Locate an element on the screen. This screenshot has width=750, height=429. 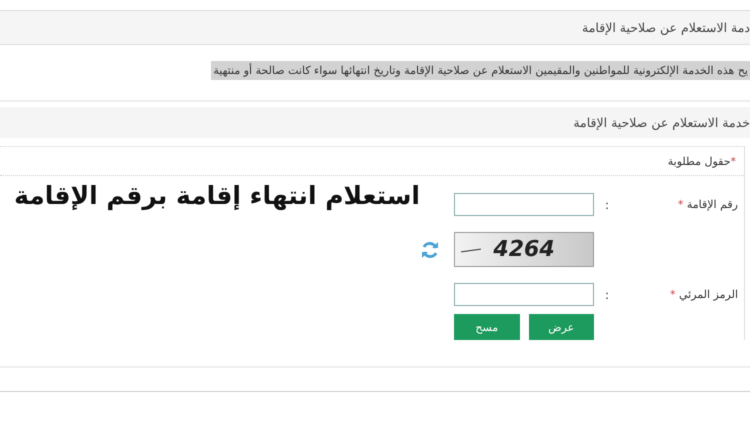
refresh-icon is located at coordinates (430, 250).